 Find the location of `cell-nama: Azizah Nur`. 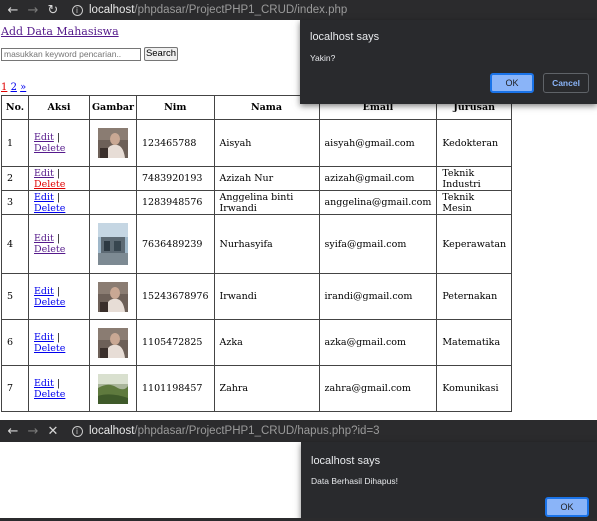

cell-nama: Azizah Nur is located at coordinates (266, 178).